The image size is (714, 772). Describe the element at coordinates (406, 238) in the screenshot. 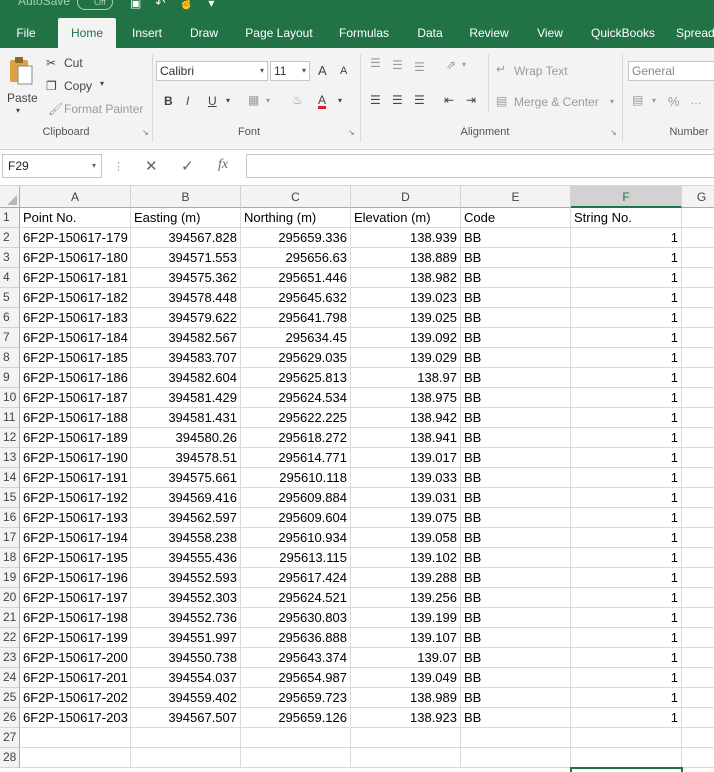

I see `cell-d2: 138.939` at that location.